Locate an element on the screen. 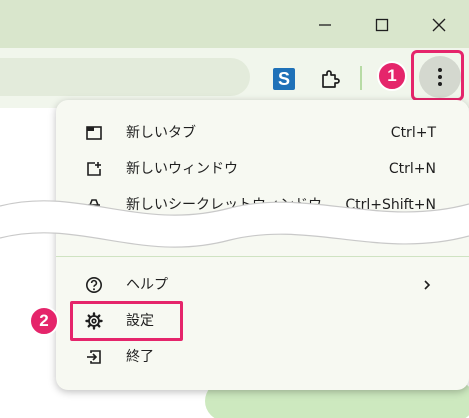  menu-item-new-tab: 新しいタブ Ctrl+T is located at coordinates (262, 133).